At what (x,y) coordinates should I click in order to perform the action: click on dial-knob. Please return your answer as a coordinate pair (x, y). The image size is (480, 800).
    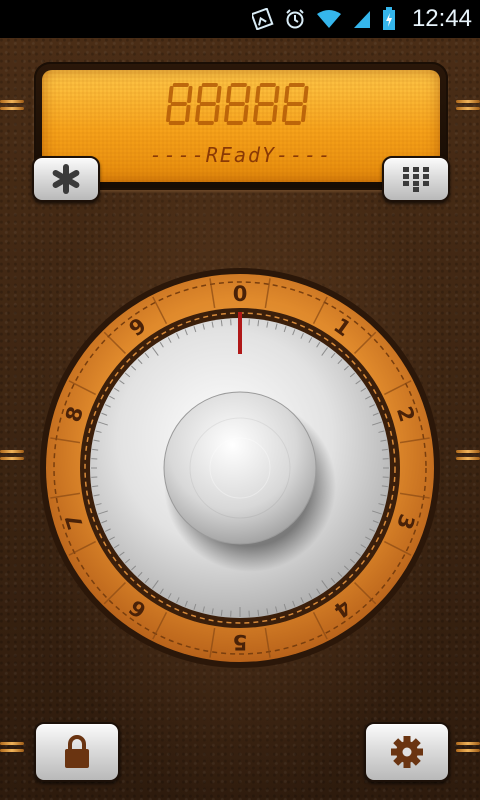
    Looking at the image, I should click on (240, 468).